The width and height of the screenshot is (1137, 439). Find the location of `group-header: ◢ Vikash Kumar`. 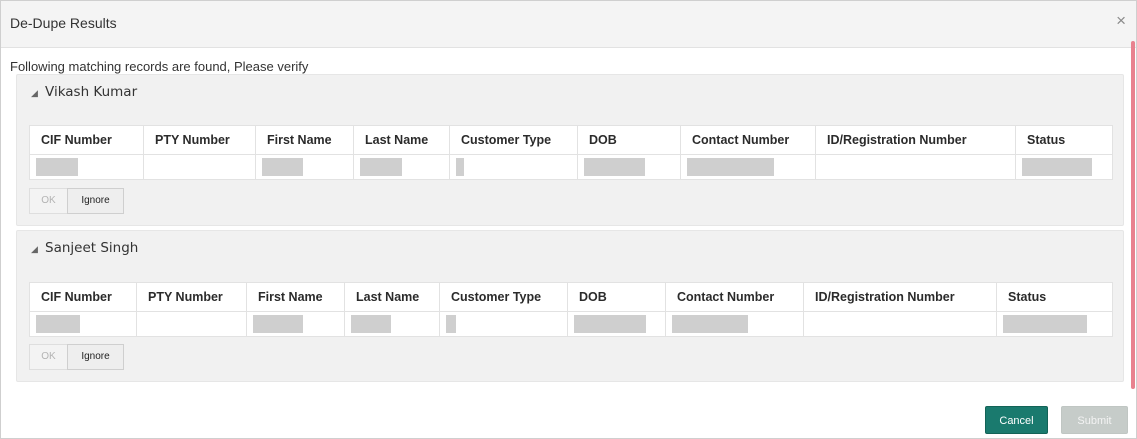

group-header: ◢ Vikash Kumar is located at coordinates (570, 93).